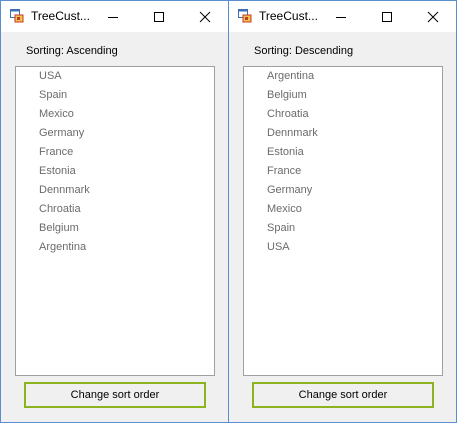 This screenshot has height=426, width=465. What do you see at coordinates (72, 51) in the screenshot?
I see `sorting-label: Sorting: Ascending` at bounding box center [72, 51].